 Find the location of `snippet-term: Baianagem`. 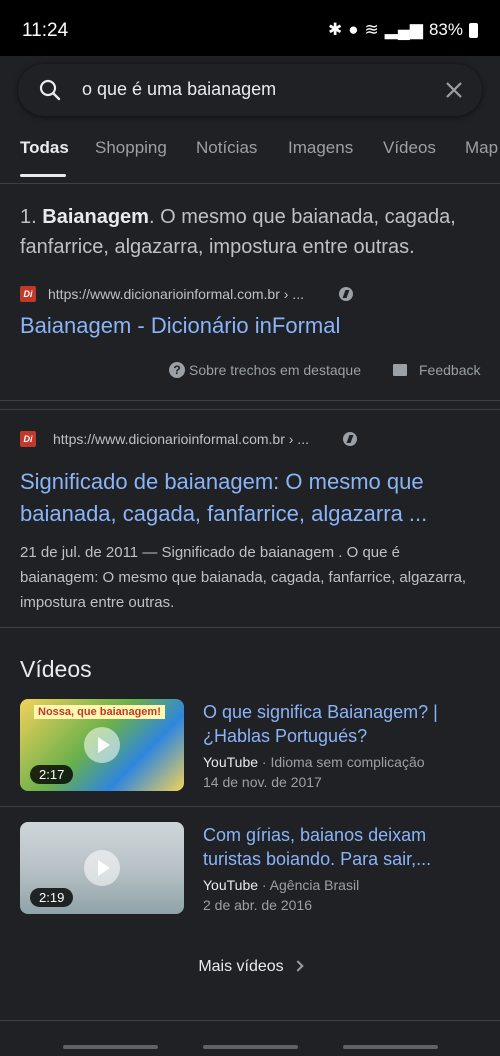

snippet-term: Baianagem is located at coordinates (95, 217).